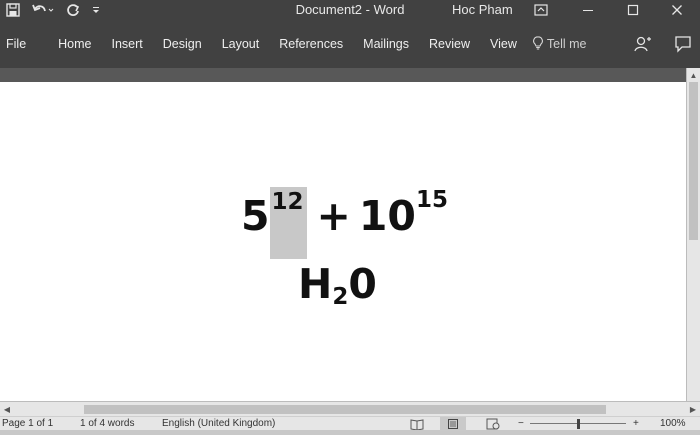 The height and width of the screenshot is (435, 700). I want to click on subscript-two: 2, so click(340, 297).